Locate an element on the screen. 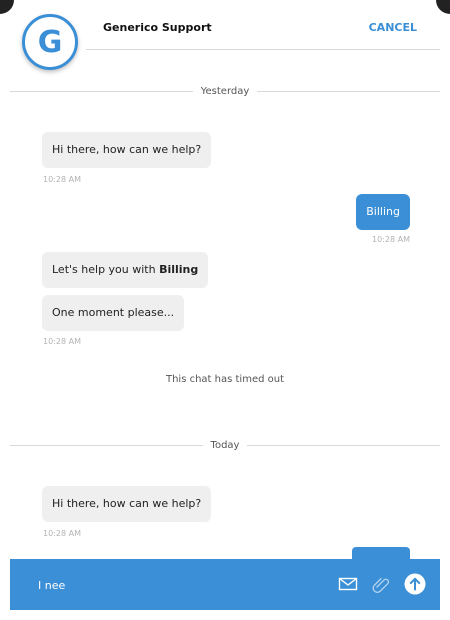 This screenshot has height=620, width=450. user-message: Billing is located at coordinates (383, 212).